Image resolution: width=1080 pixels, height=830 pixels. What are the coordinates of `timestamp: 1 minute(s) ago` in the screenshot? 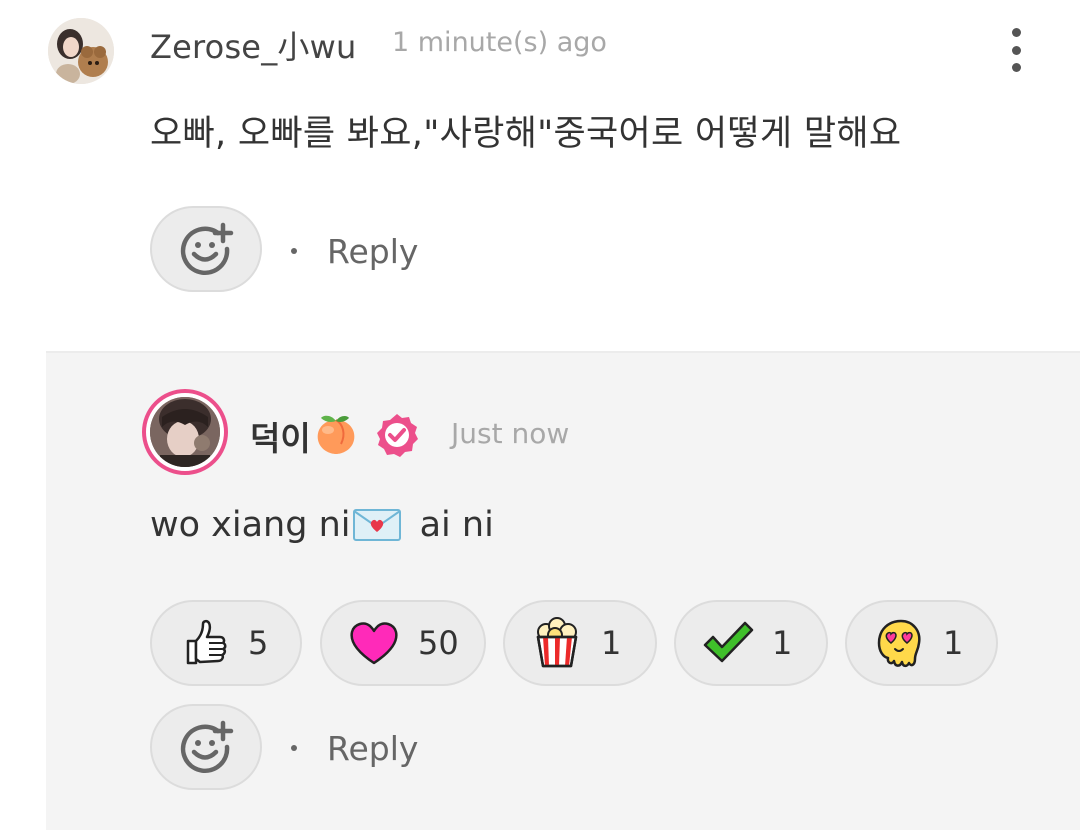 It's located at (499, 42).